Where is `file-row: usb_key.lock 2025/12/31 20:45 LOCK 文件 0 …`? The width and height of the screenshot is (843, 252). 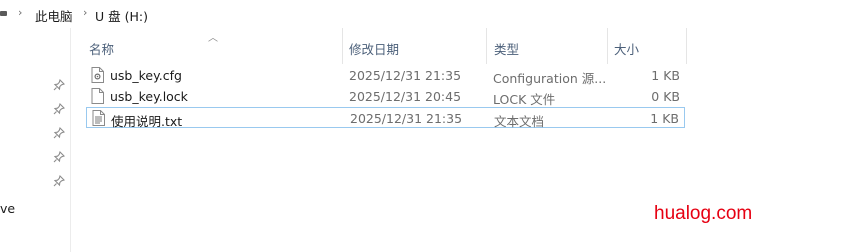
file-row: usb_key.lock 2025/12/31 20:45 LOCK 文件 0 … is located at coordinates (385, 96).